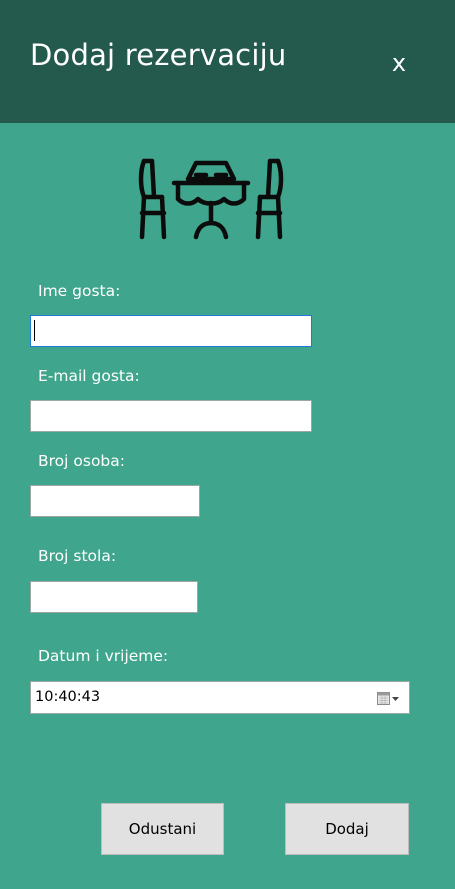 Image resolution: width=455 pixels, height=889 pixels. Describe the element at coordinates (158, 55) in the screenshot. I see `window-title: Dodaj rezervaciju` at that location.